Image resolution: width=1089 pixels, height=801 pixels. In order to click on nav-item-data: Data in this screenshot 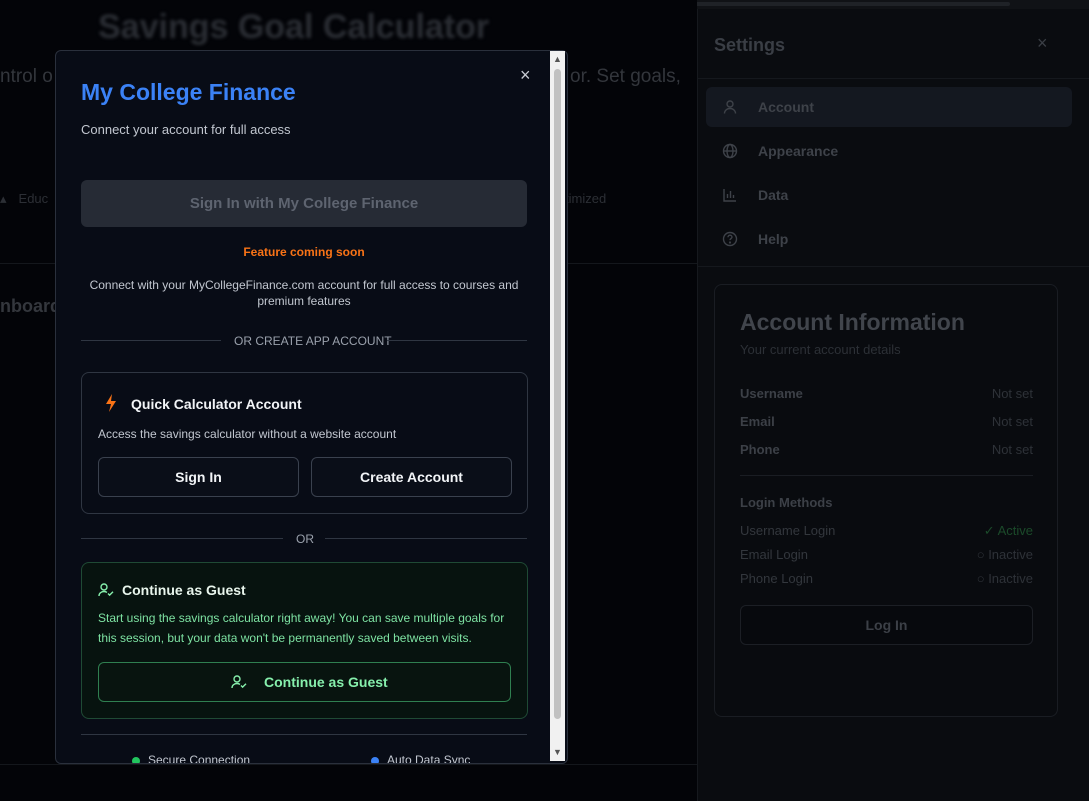, I will do `click(889, 195)`.